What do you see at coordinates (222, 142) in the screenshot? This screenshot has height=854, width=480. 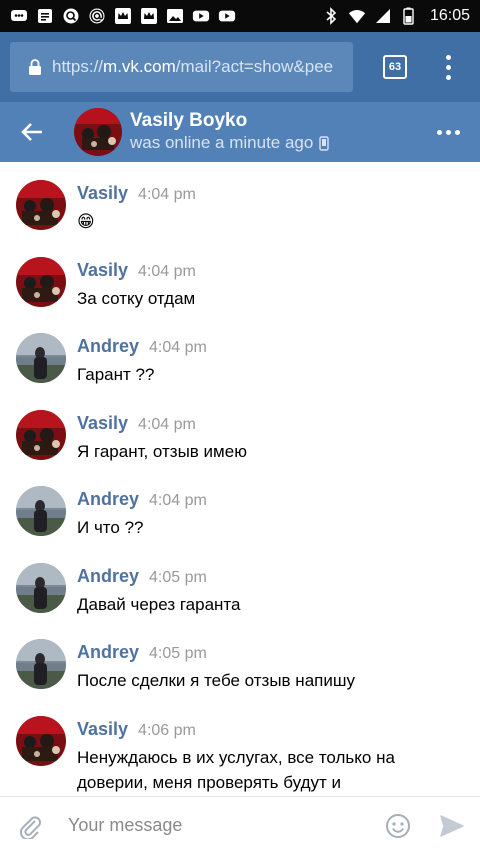 I see `online-status-text: was online a minute ago` at bounding box center [222, 142].